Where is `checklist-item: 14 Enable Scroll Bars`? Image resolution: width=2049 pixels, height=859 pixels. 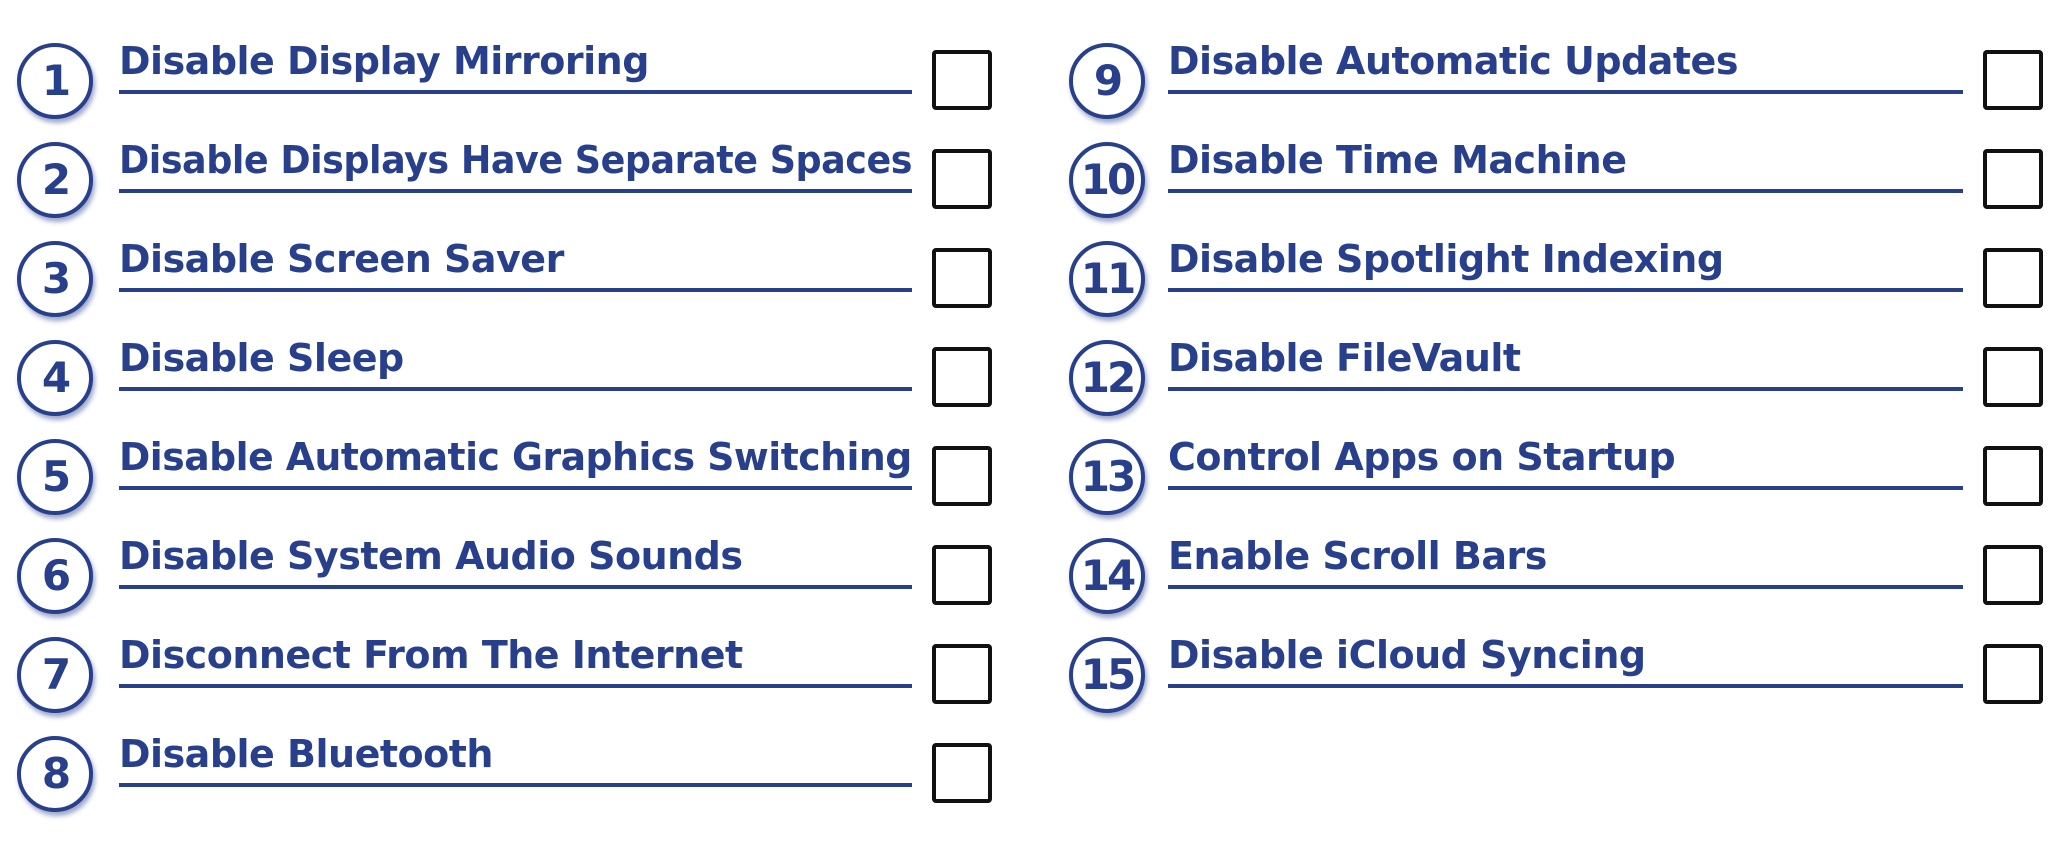 checklist-item: 14 Enable Scroll Bars is located at coordinates (1556, 585).